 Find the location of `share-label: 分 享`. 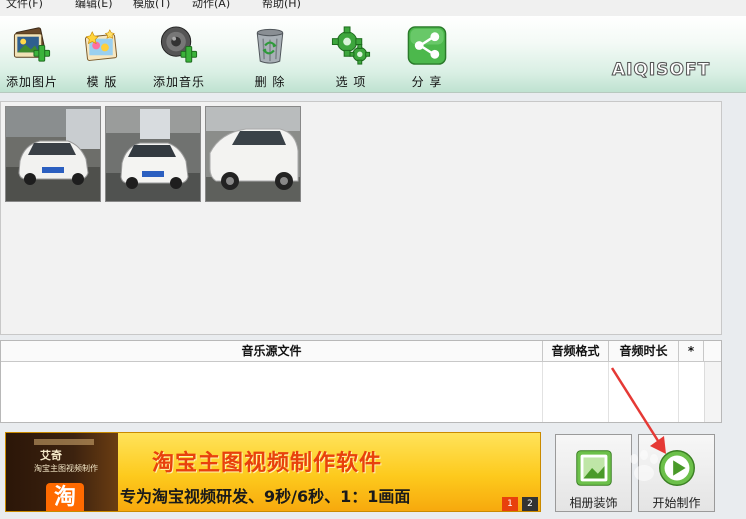

share-label: 分 享 is located at coordinates (427, 82).